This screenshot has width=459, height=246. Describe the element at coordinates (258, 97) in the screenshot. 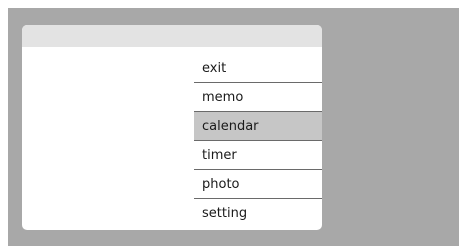

I see `menu-item-memo: memo` at that location.